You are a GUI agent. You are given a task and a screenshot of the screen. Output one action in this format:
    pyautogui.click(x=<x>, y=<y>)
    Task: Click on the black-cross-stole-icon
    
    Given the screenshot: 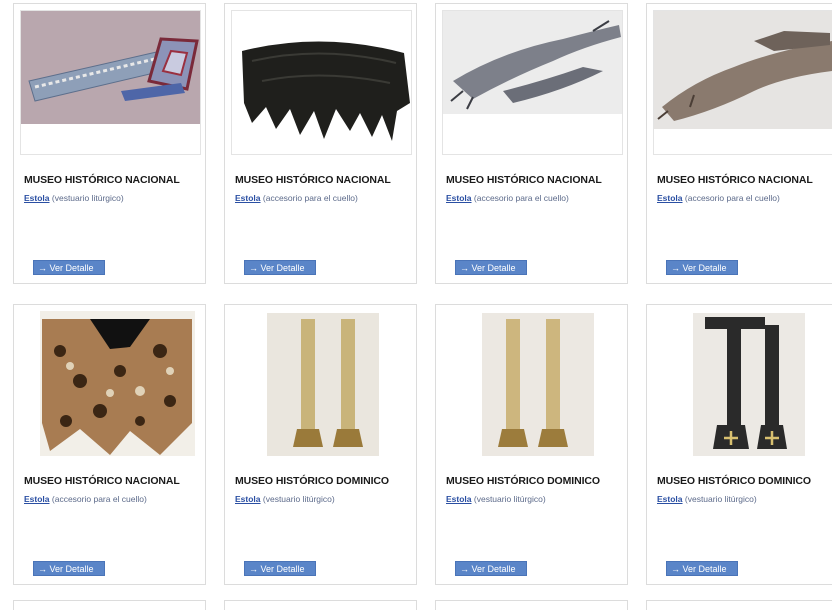 What is the action you would take?
    pyautogui.click(x=742, y=383)
    